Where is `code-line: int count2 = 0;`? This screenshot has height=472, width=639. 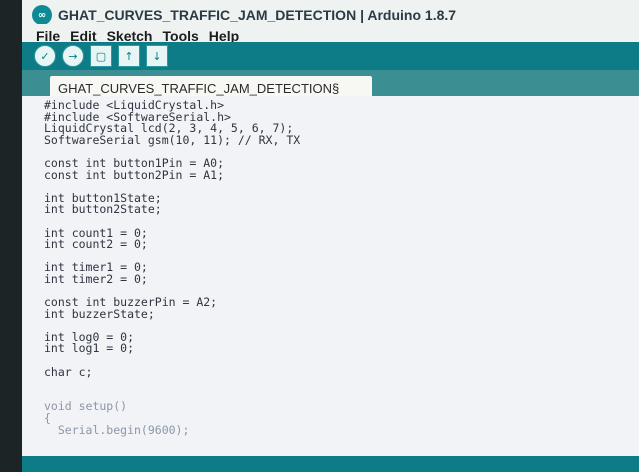
code-line: int count2 = 0; is located at coordinates (96, 244).